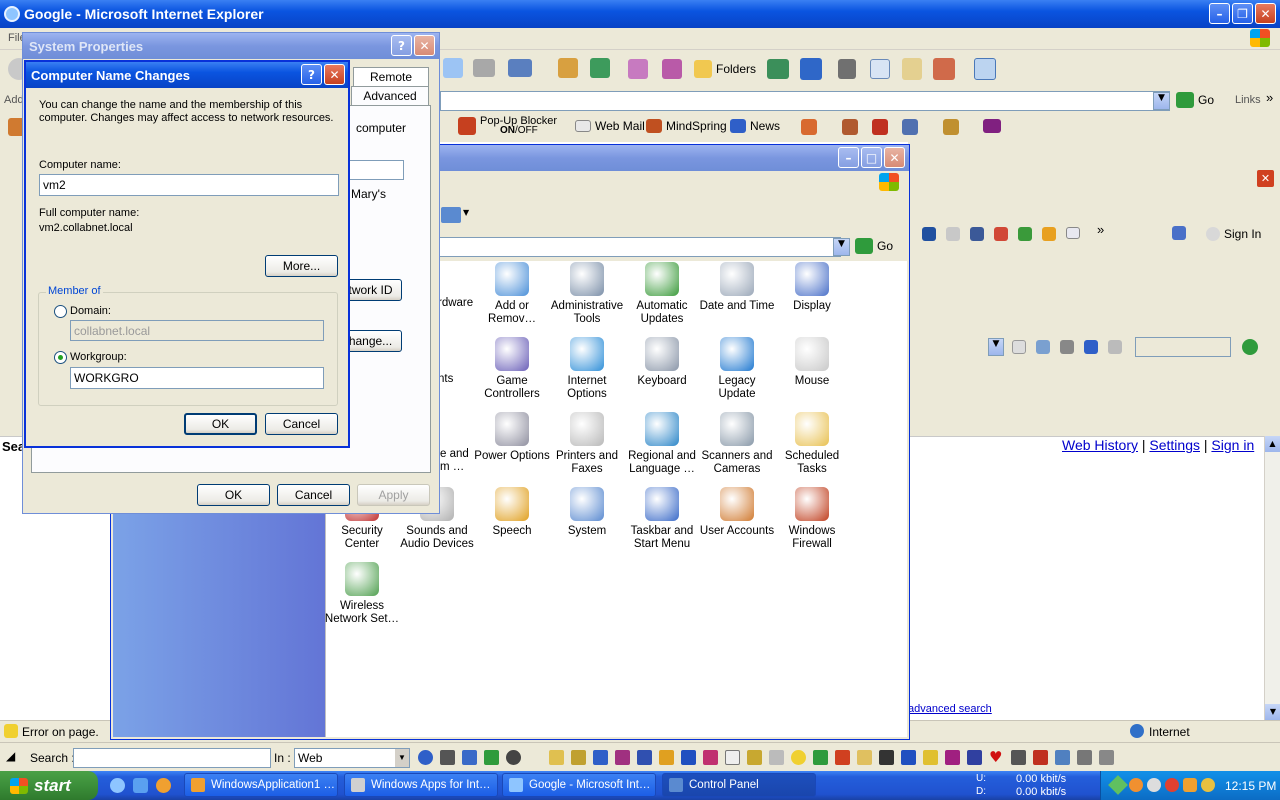 Image resolution: width=1280 pixels, height=800 pixels. What do you see at coordinates (841, 247) in the screenshot?
I see `cp-address-dropdown-icon: ▼` at bounding box center [841, 247].